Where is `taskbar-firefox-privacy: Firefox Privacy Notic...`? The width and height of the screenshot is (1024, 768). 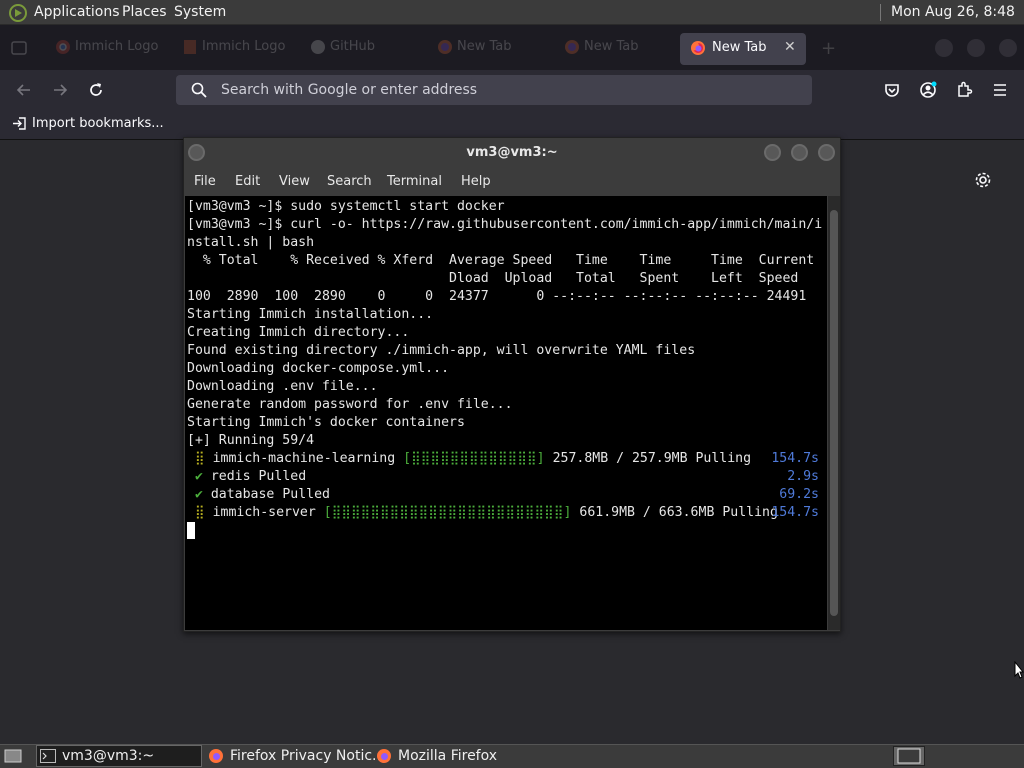 taskbar-firefox-privacy: Firefox Privacy Notic... is located at coordinates (295, 756).